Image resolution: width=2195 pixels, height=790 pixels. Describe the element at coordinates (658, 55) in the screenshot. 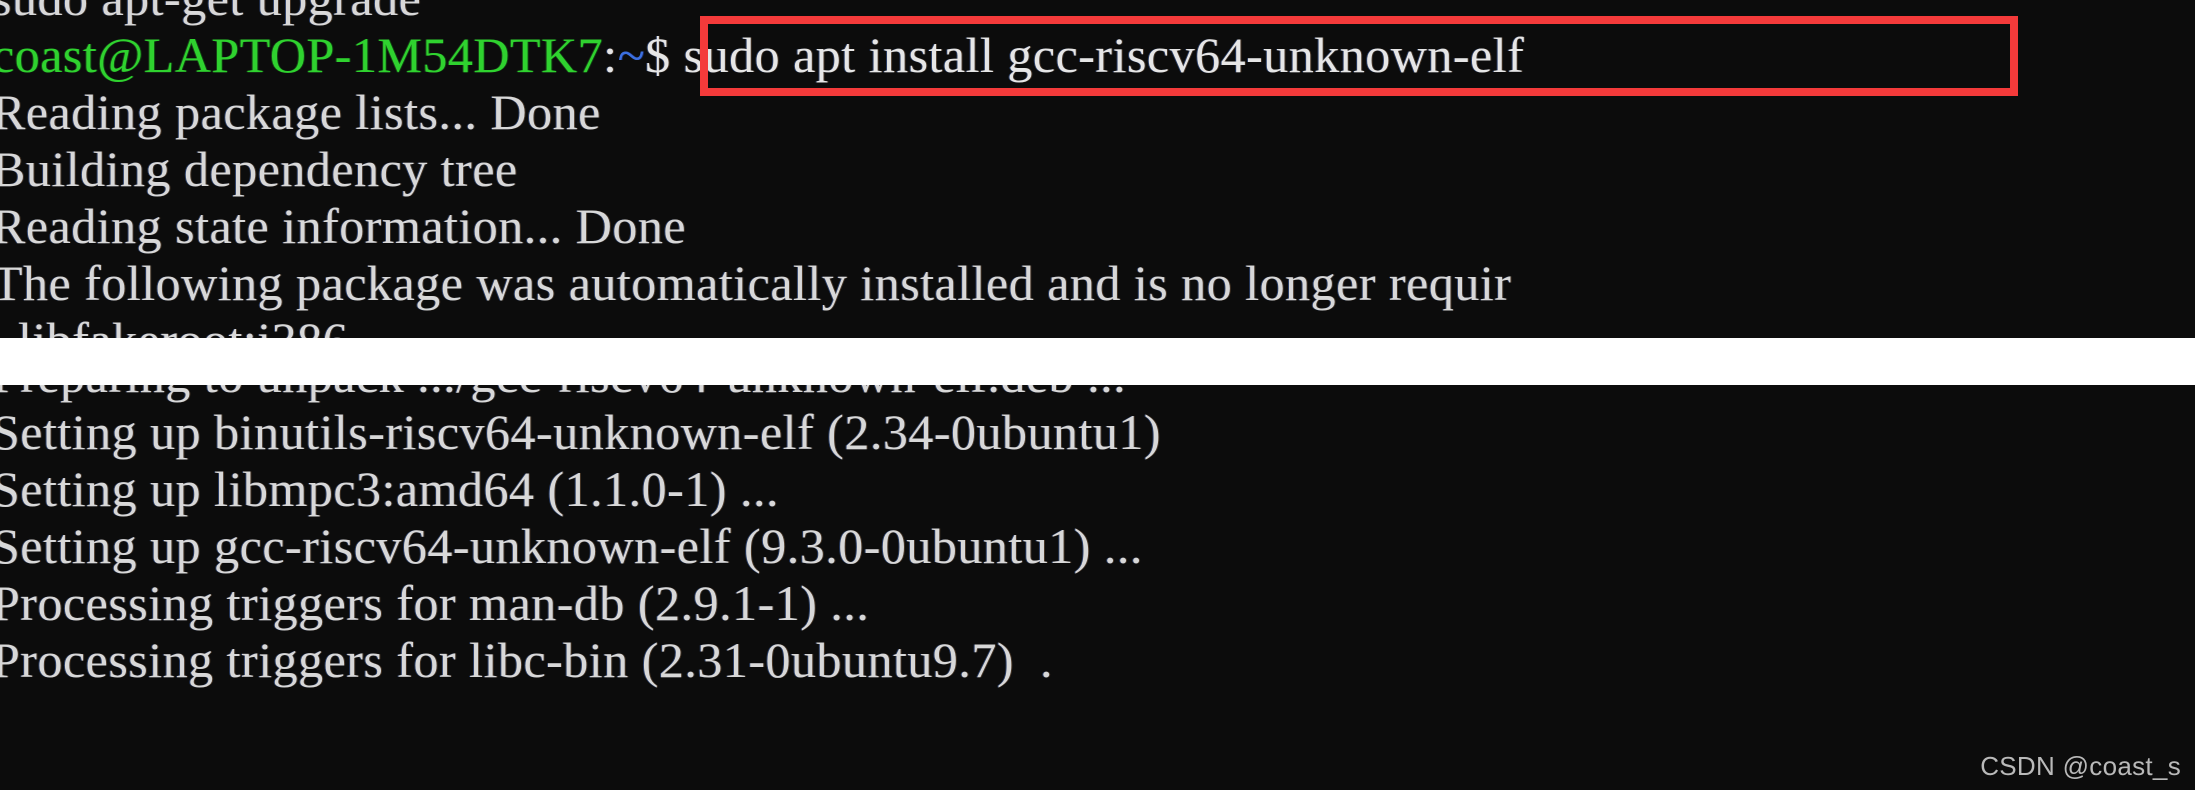

I see `prompt-sigil: $` at that location.